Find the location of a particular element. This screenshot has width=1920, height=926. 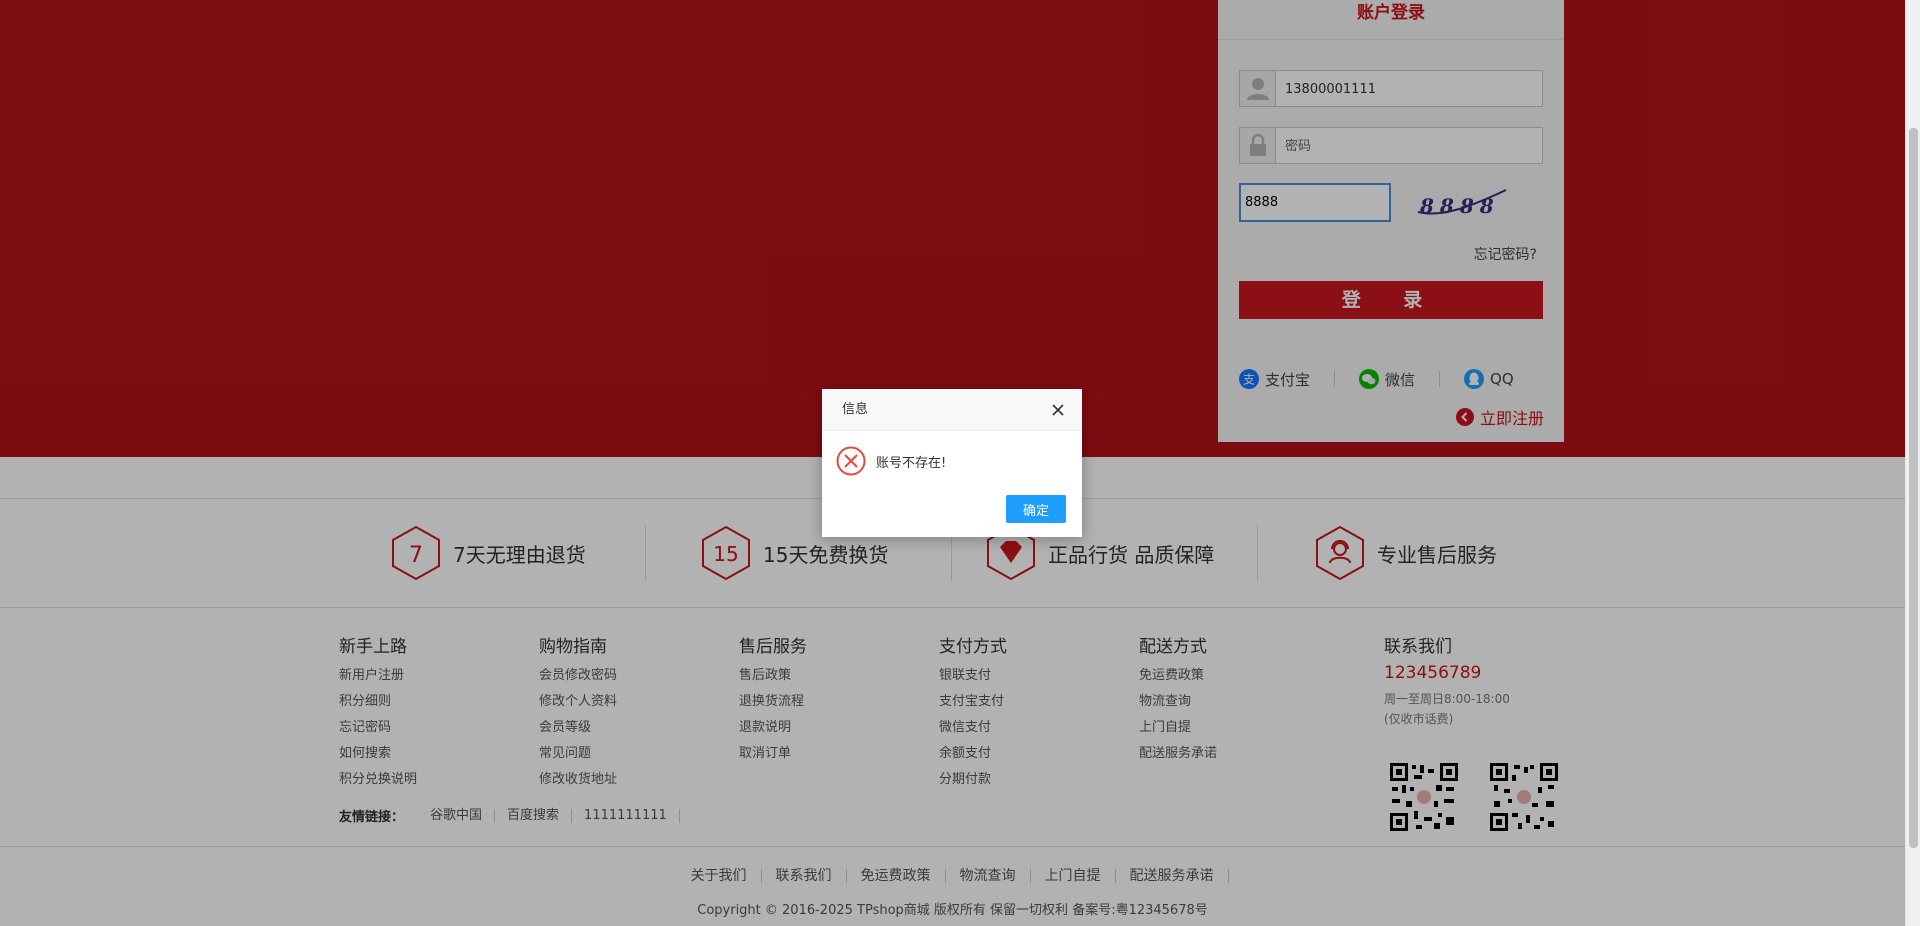

message-dialog: 信息 账号不存在! 确定 is located at coordinates (952, 463).